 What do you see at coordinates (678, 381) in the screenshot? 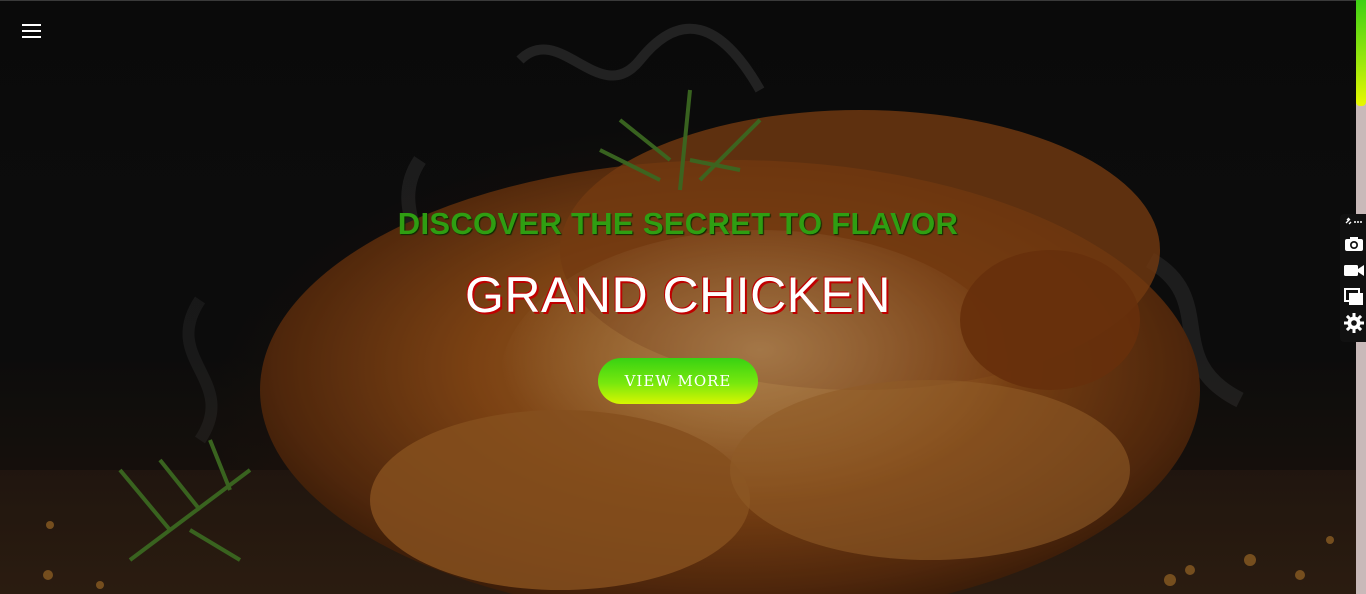
I see `view-more-button: VIEW MORE` at bounding box center [678, 381].